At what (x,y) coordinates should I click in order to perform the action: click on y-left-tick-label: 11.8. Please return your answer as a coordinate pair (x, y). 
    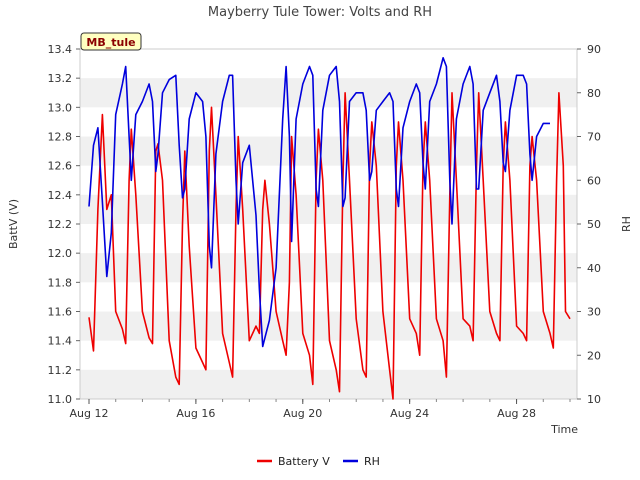
    Looking at the image, I should click on (60, 282).